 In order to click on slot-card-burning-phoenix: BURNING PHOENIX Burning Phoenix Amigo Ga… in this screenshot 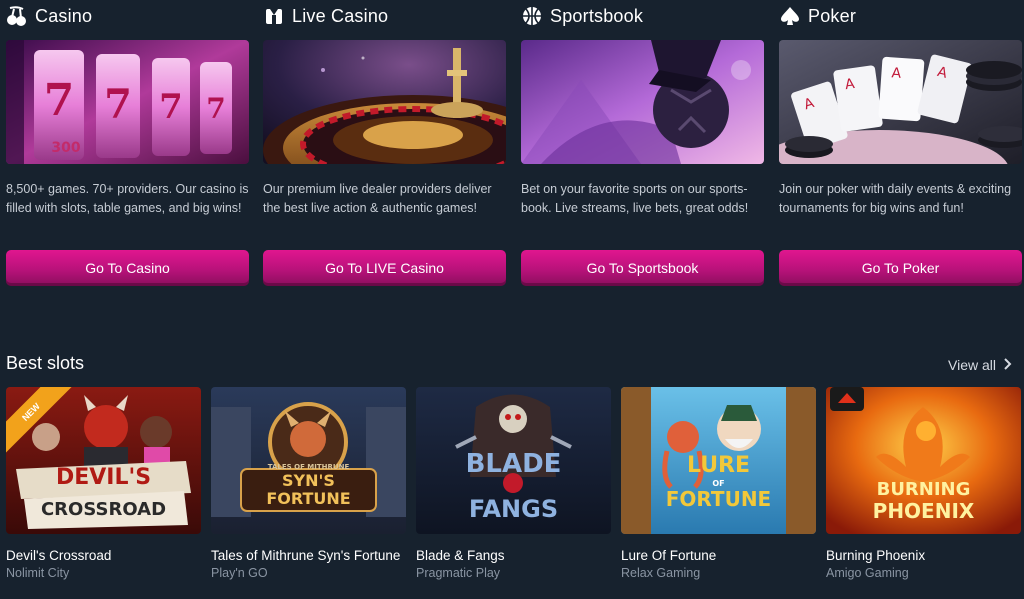, I will do `click(923, 484)`.